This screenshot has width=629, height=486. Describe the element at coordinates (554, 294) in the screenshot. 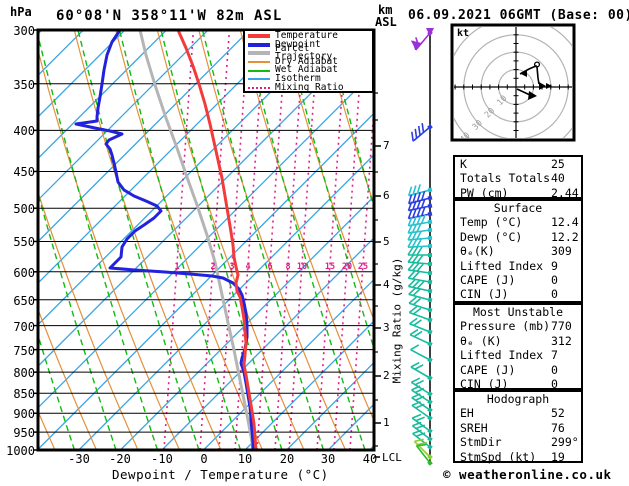

I see `panel-row-value: 0` at that location.